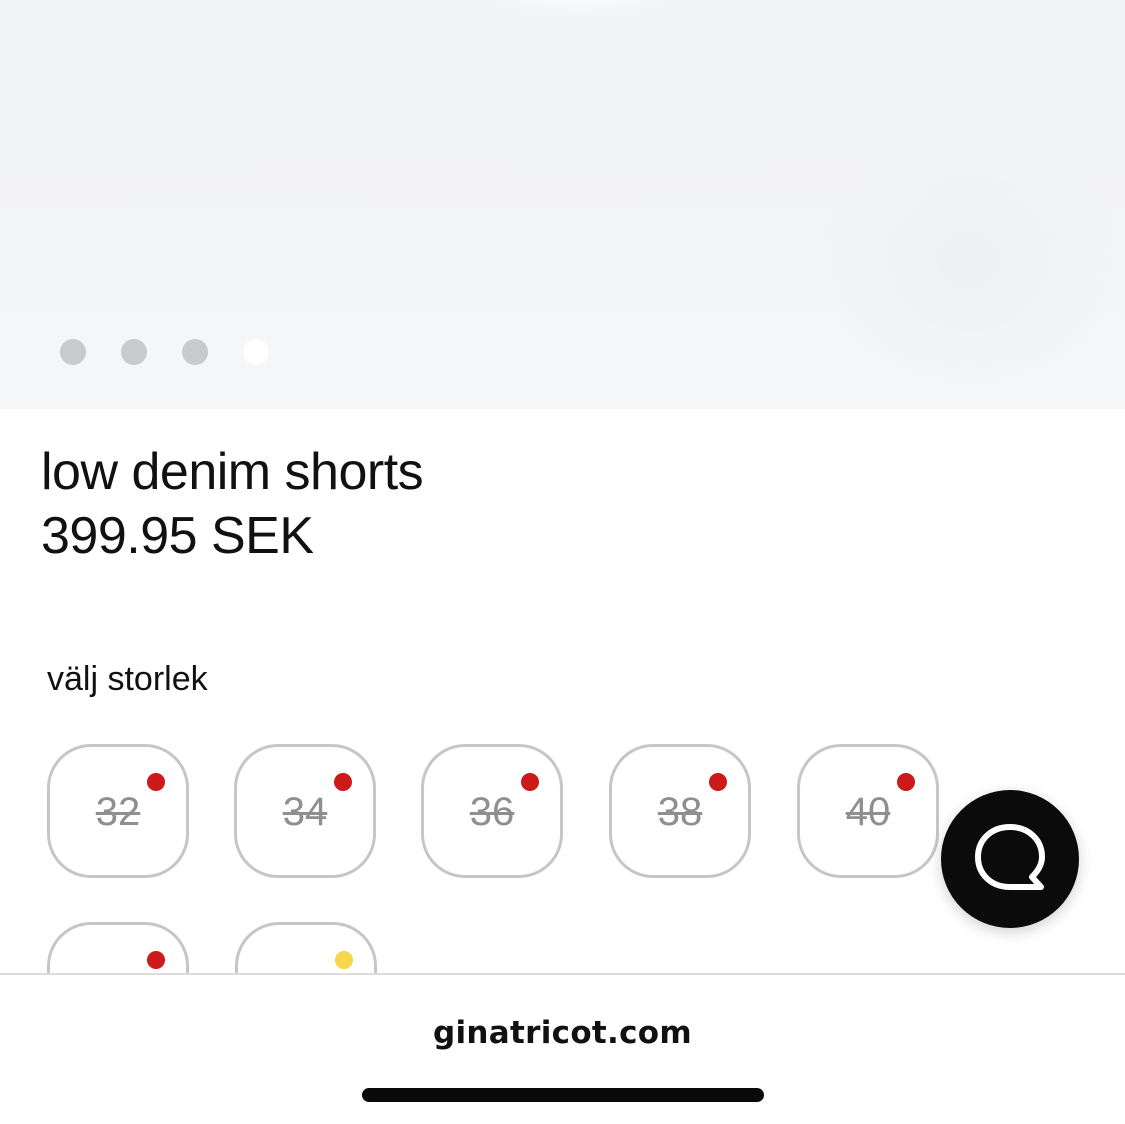 This screenshot has height=1124, width=1125. I want to click on size-option-label: 38, so click(680, 812).